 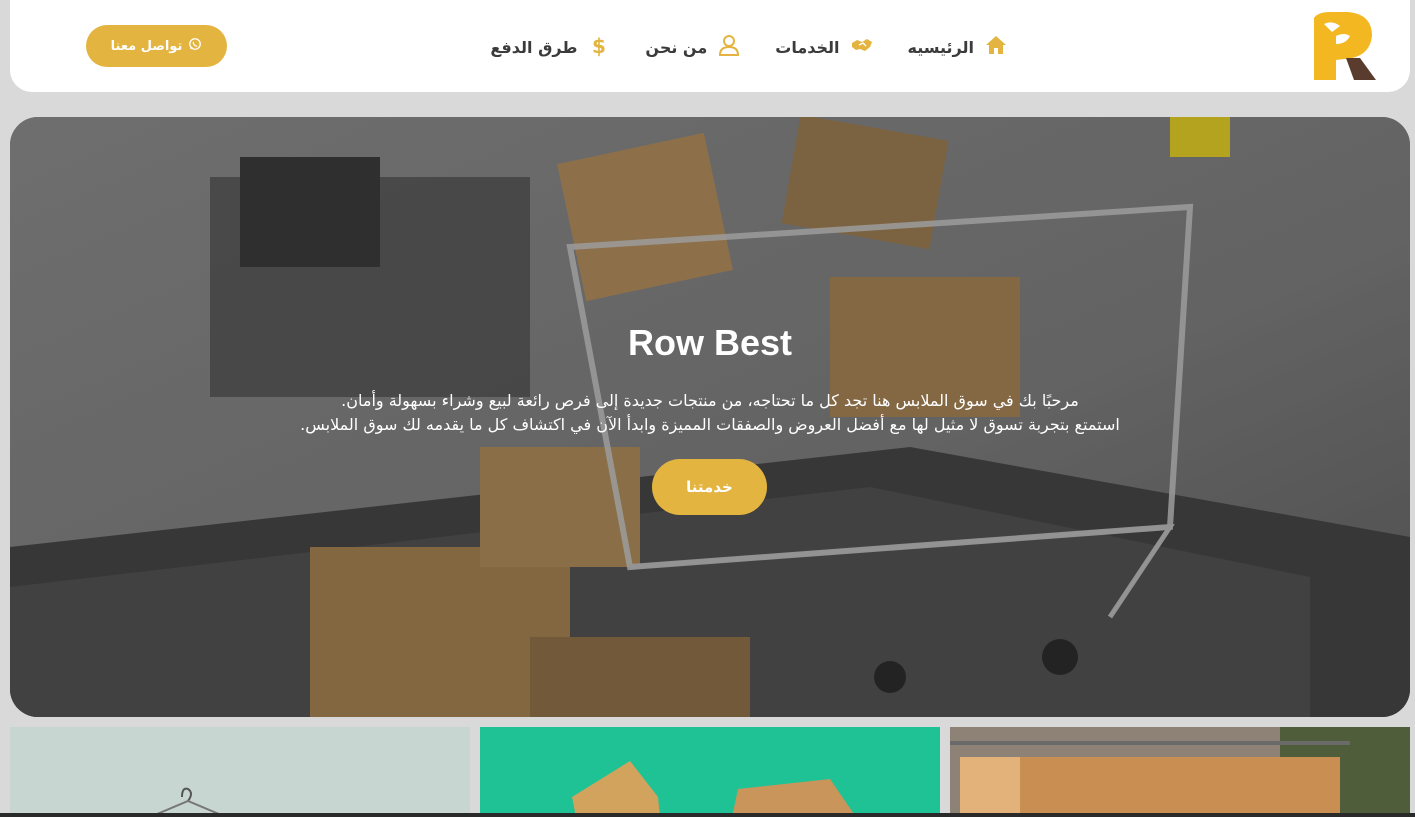 What do you see at coordinates (996, 47) in the screenshot?
I see `home-icon` at bounding box center [996, 47].